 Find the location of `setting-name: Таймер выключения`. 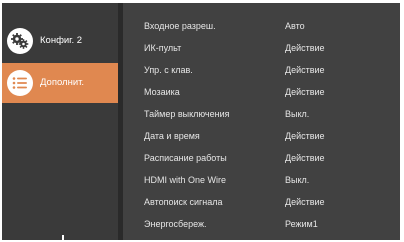

setting-name: Таймер выключения is located at coordinates (187, 114).